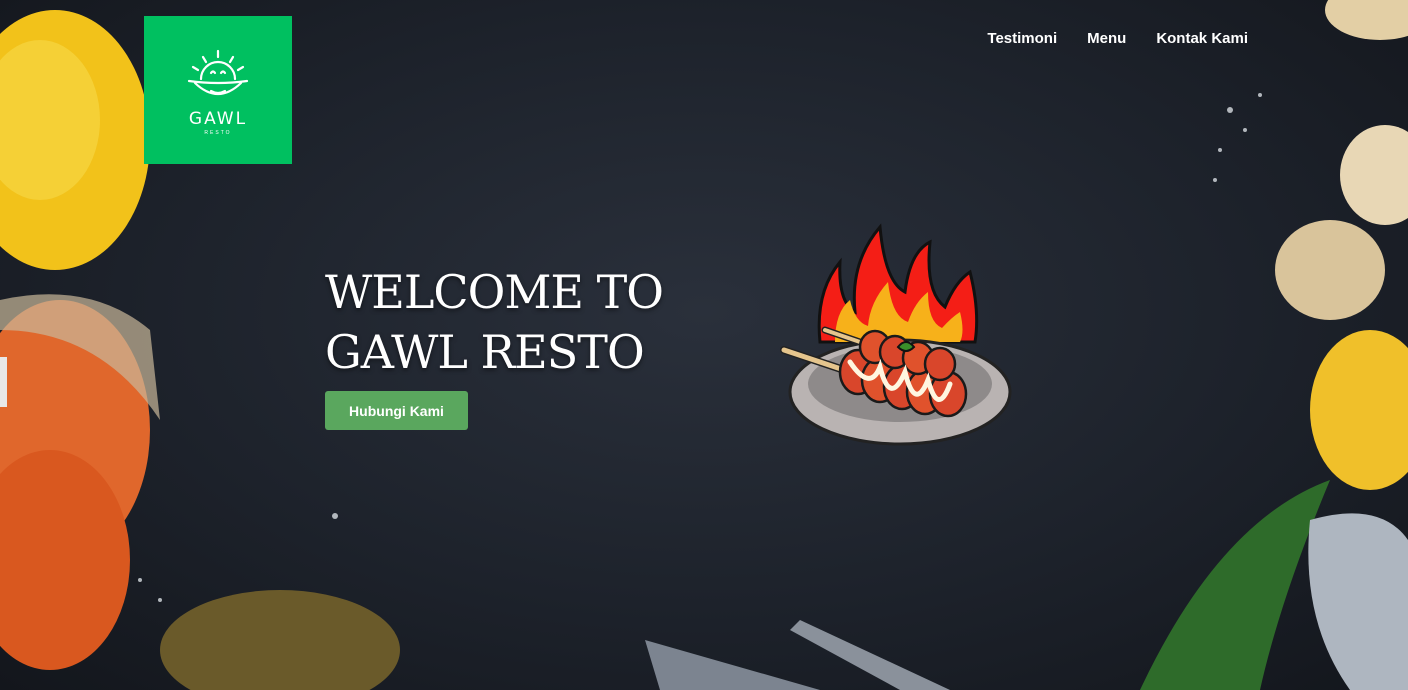  What do you see at coordinates (1022, 38) in the screenshot?
I see `nav-item-testimoni: Testimoni` at bounding box center [1022, 38].